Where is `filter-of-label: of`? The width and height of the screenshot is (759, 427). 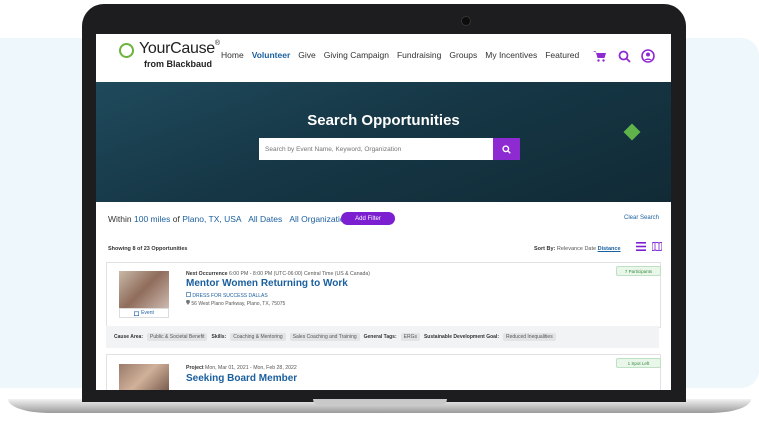
filter-of-label: of is located at coordinates (176, 219).